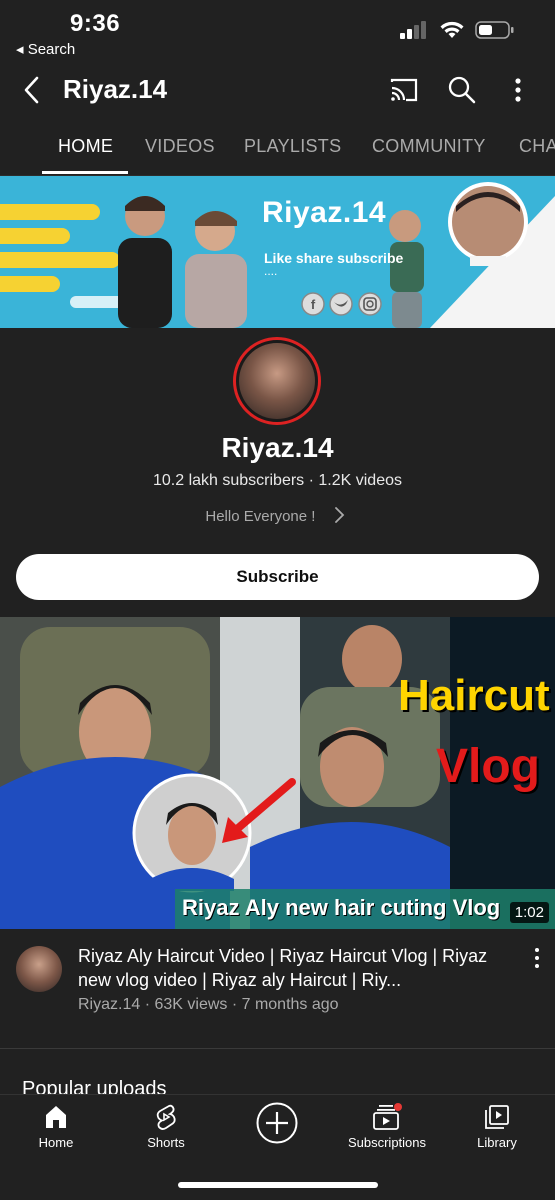 The width and height of the screenshot is (555, 1200). I want to click on create-icon, so click(277, 1123).